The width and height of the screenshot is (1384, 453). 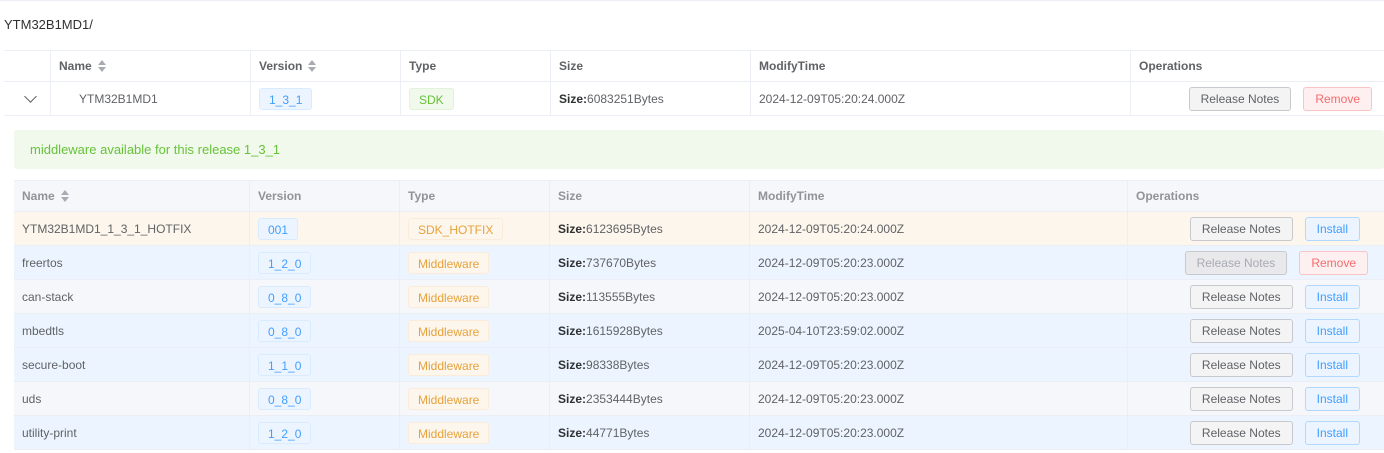 I want to click on column-header-size: Size, so click(x=651, y=66).